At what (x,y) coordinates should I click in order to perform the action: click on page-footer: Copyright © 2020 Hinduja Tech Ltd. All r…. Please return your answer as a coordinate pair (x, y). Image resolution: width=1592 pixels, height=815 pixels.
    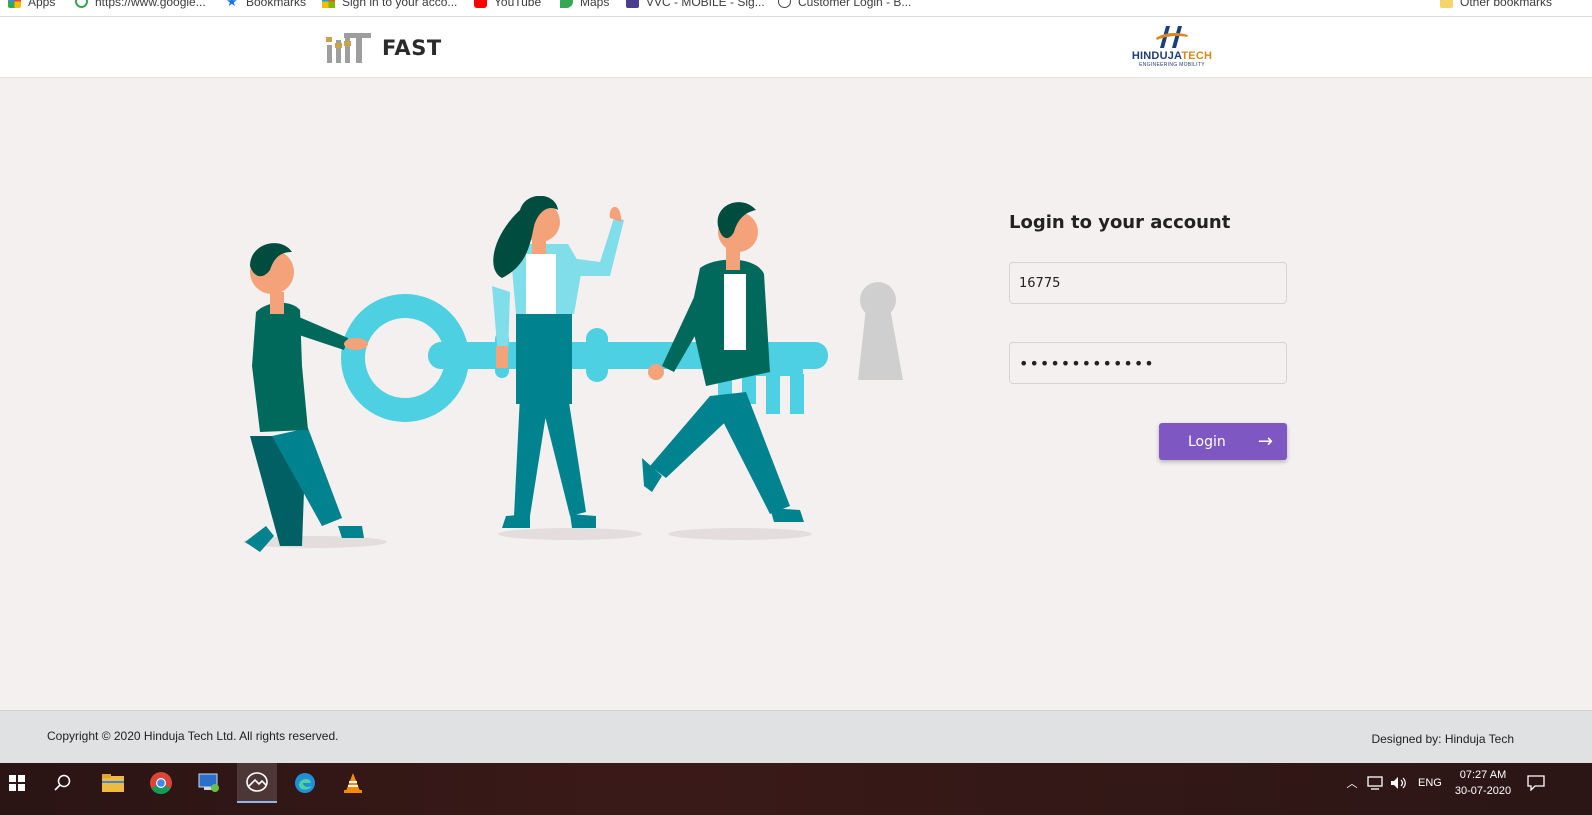
    Looking at the image, I should click on (796, 736).